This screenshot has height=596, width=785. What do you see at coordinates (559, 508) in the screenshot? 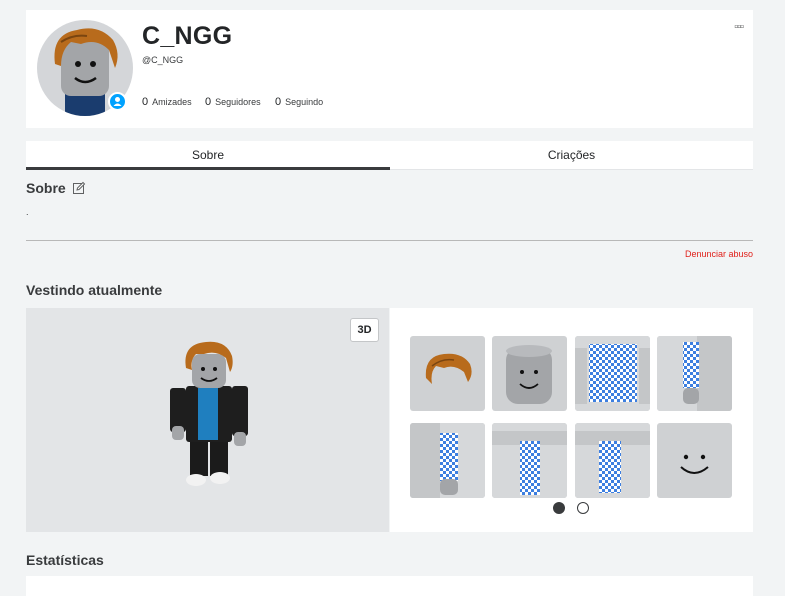
I see `pager-dot-active` at bounding box center [559, 508].